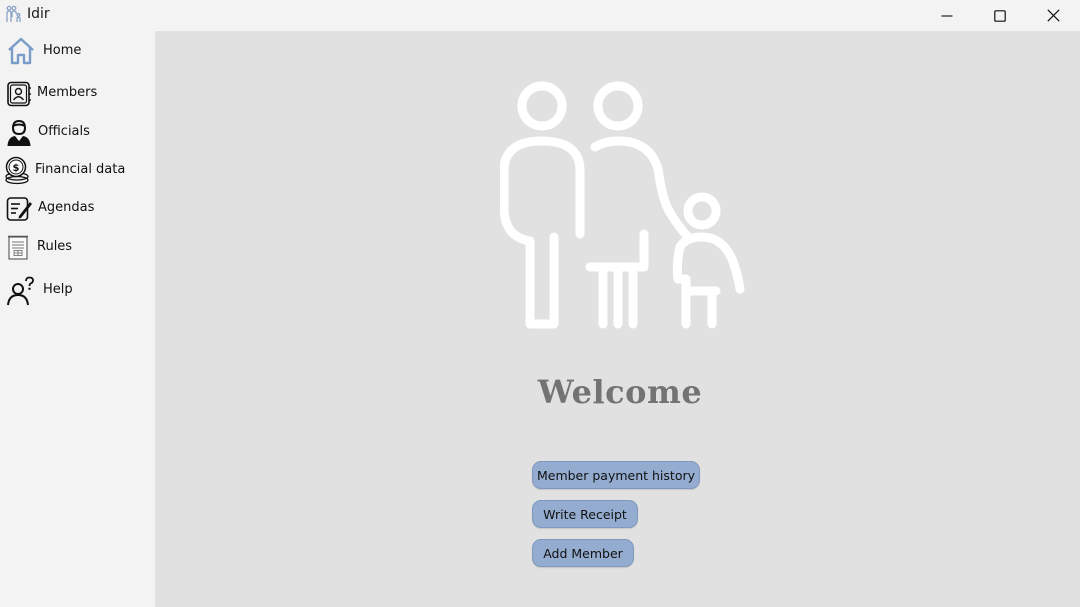  I want to click on sidebar-item-rules: Rules, so click(77, 247).